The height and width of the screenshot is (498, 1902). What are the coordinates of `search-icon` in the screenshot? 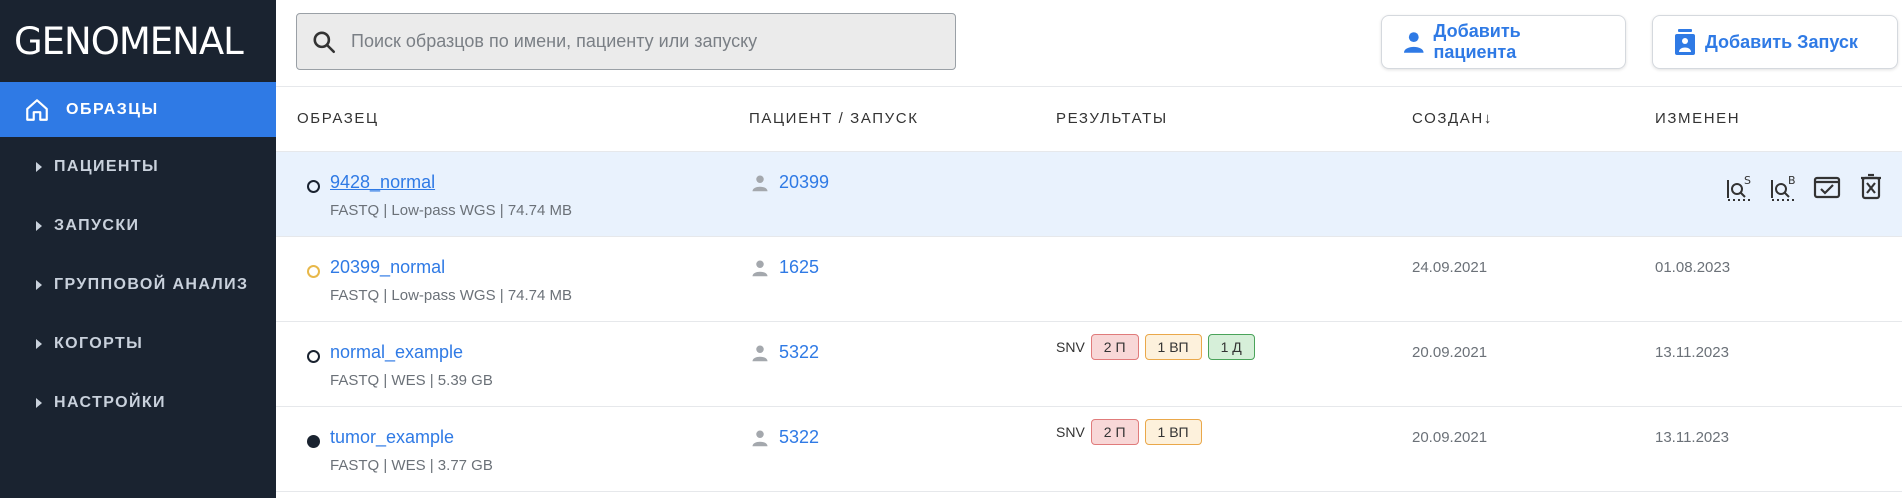 It's located at (324, 41).